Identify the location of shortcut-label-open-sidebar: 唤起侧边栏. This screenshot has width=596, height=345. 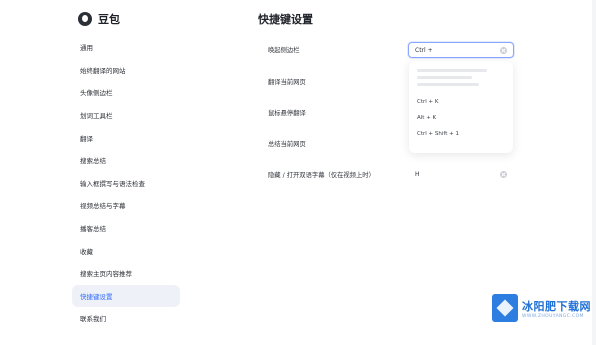
(284, 50).